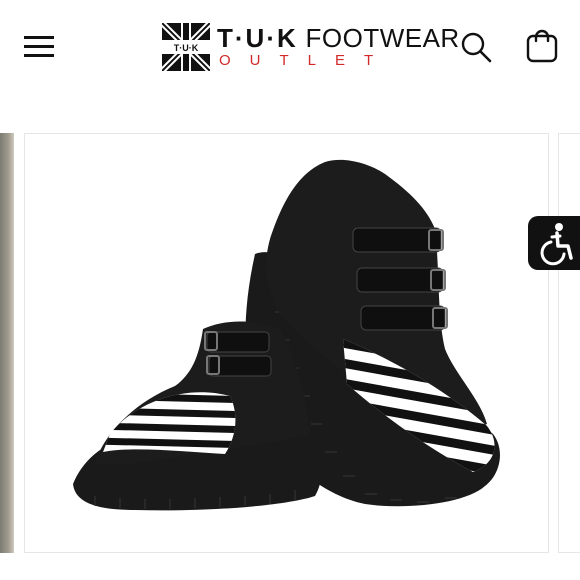 This screenshot has height=580, width=580. What do you see at coordinates (382, 38) in the screenshot?
I see `logo-brand-rest: FOOTWEAR` at bounding box center [382, 38].